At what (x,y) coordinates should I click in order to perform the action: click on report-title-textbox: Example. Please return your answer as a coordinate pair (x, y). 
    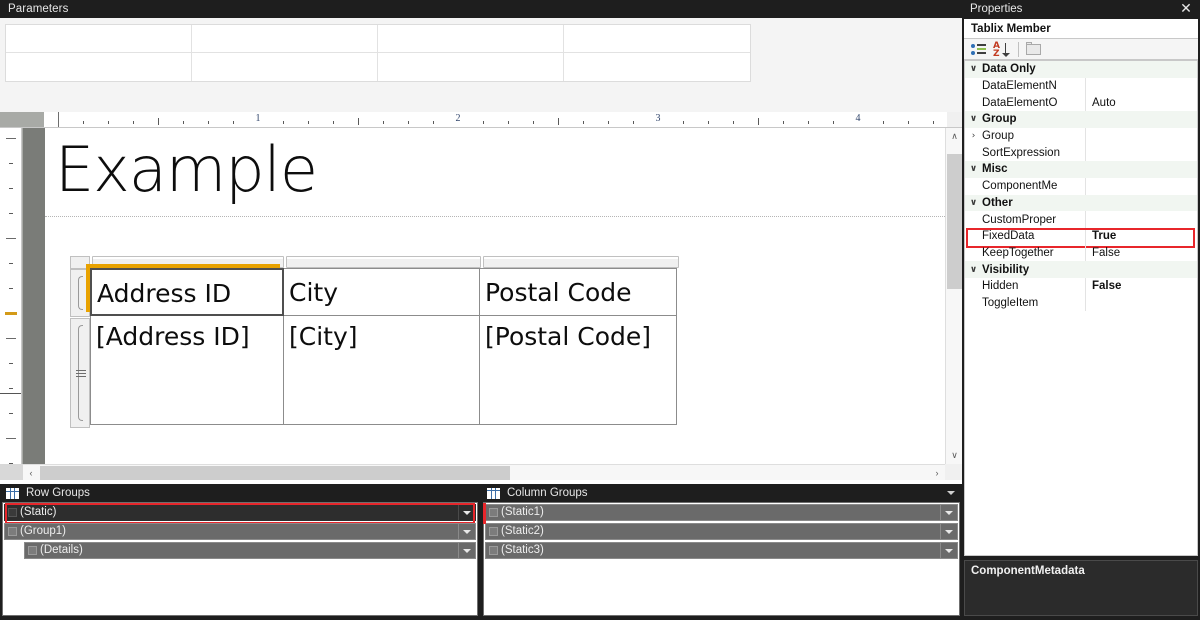
    Looking at the image, I should click on (495, 170).